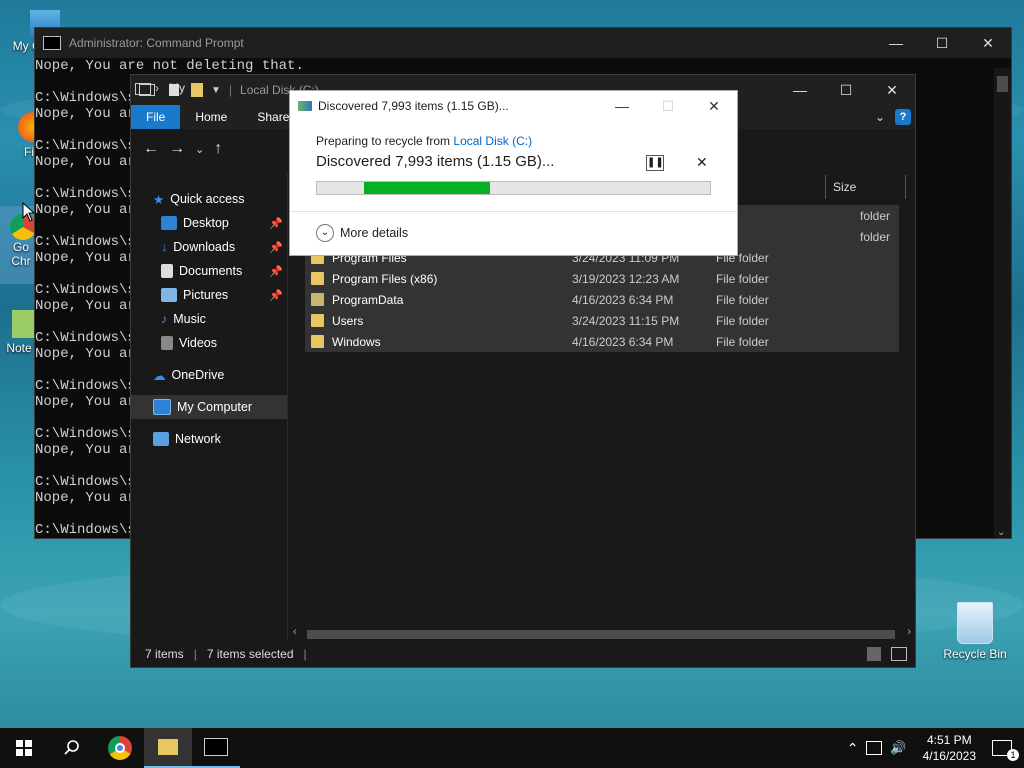 This screenshot has height=768, width=1024. I want to click on table-row: Users 3/24/2023 11:15 PM File folder, so click(602, 320).